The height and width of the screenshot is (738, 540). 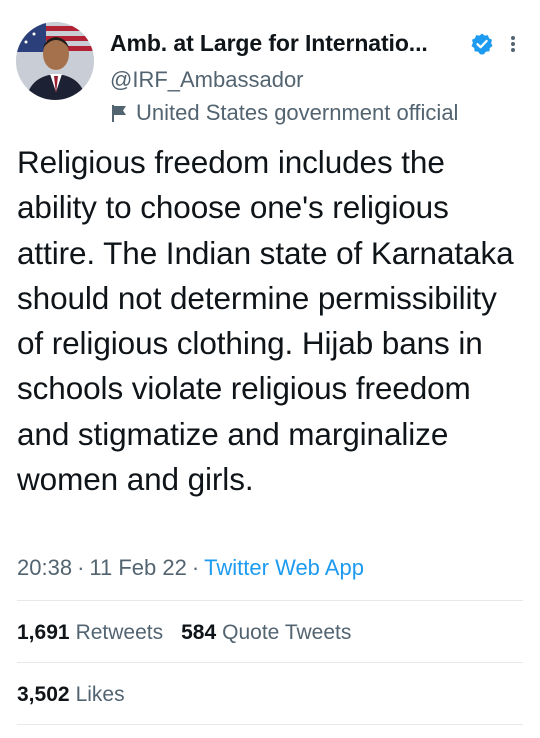 I want to click on tweet-source-link: Twitter Web App, so click(x=284, y=567).